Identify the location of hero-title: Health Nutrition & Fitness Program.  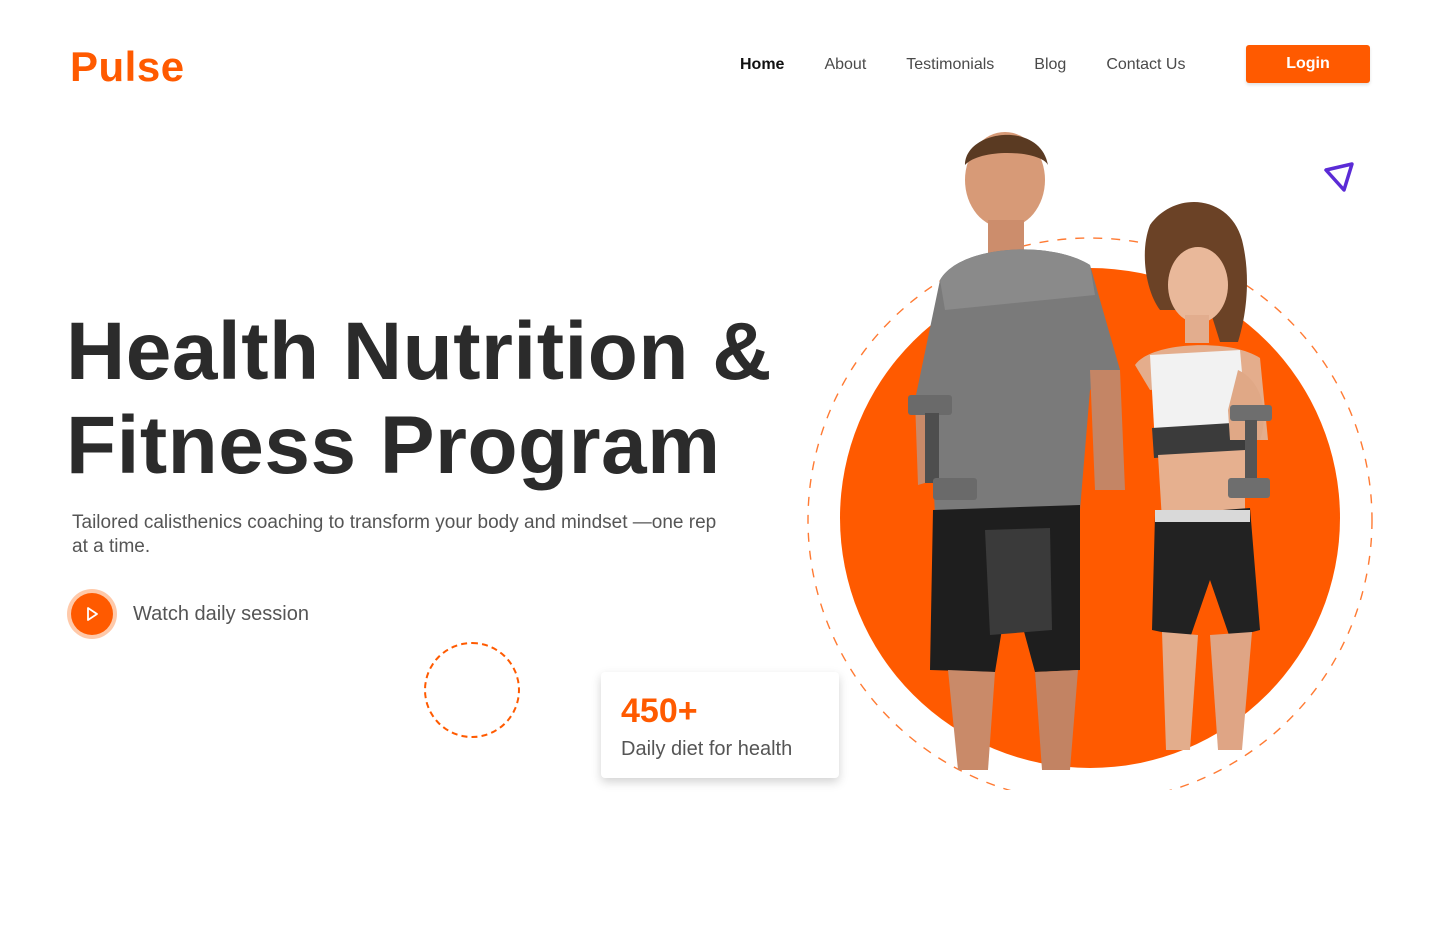
(419, 399).